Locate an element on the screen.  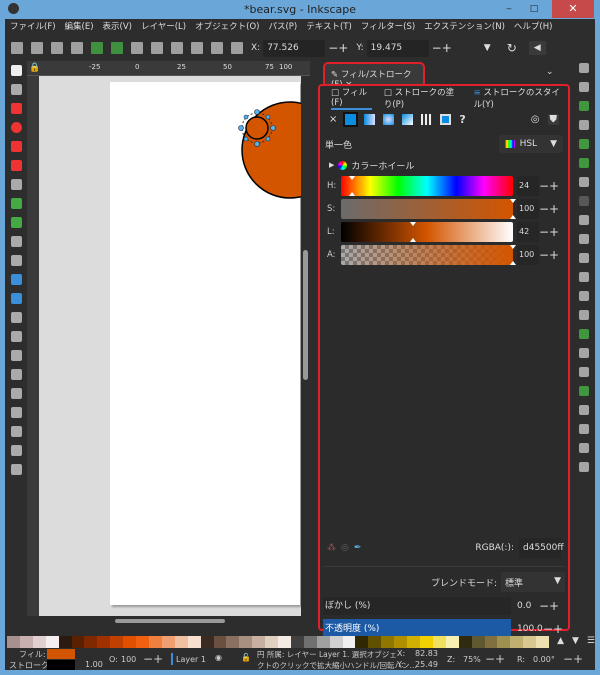
paint-bucket-tool-icon is located at coordinates (16, 336).